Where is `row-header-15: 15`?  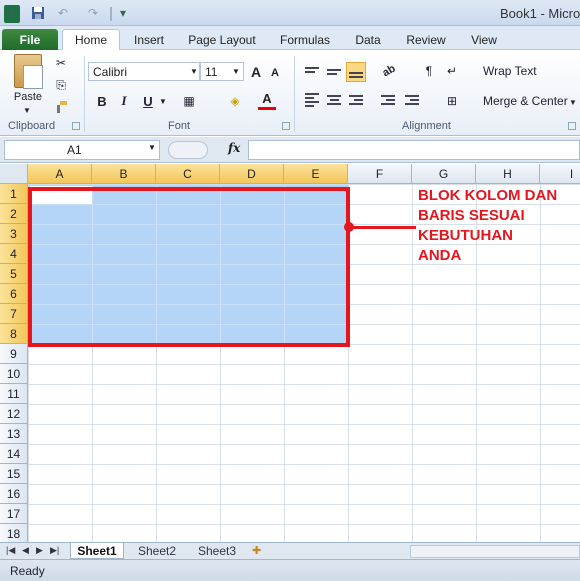
row-header-15: 15 is located at coordinates (14, 474).